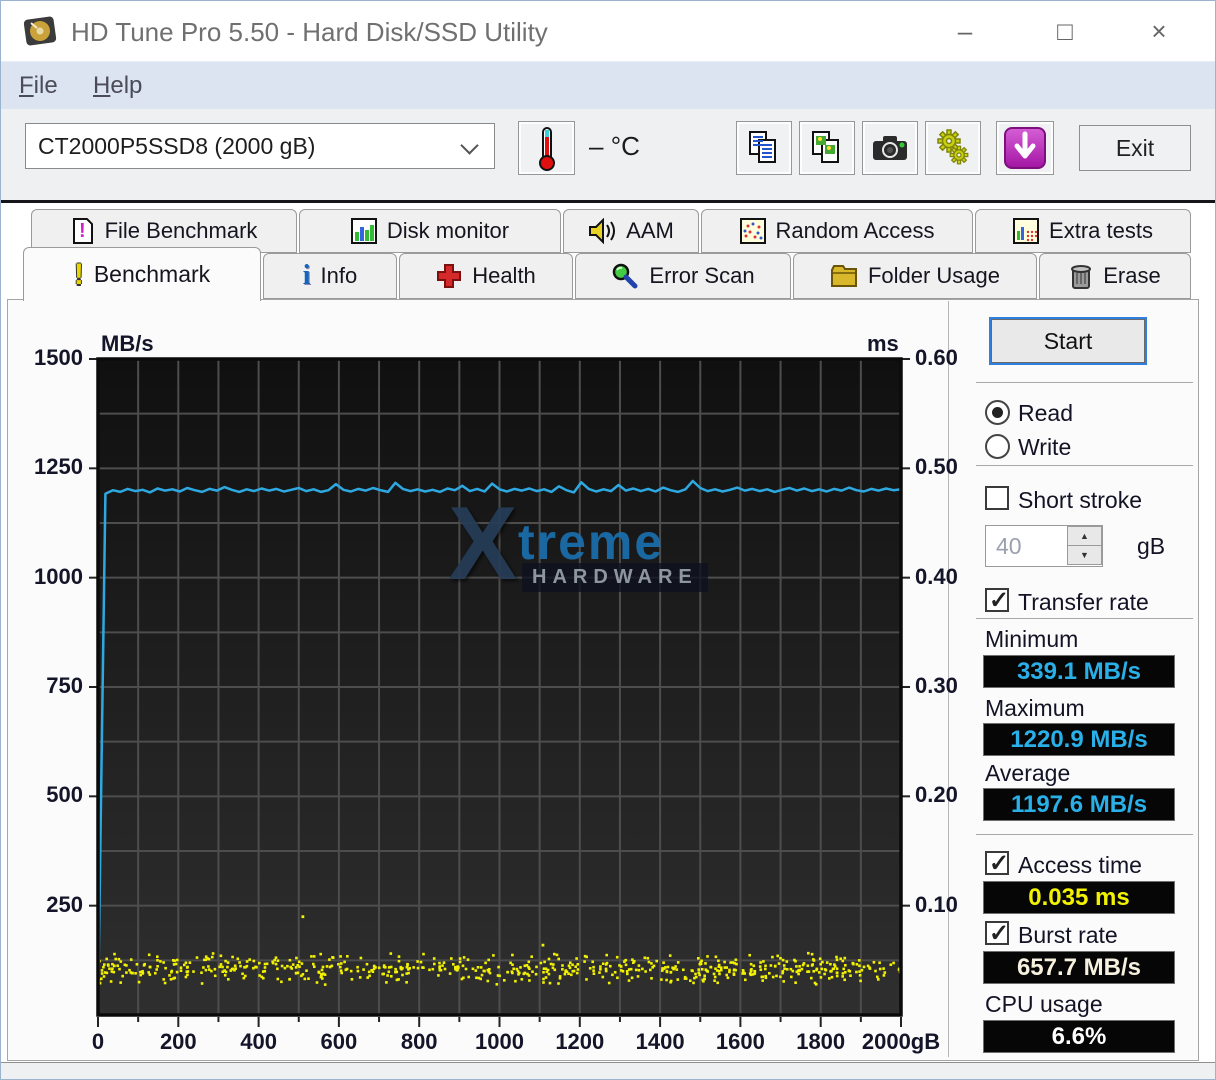  What do you see at coordinates (448, 230) in the screenshot?
I see `tab-label: Disk monitor` at bounding box center [448, 230].